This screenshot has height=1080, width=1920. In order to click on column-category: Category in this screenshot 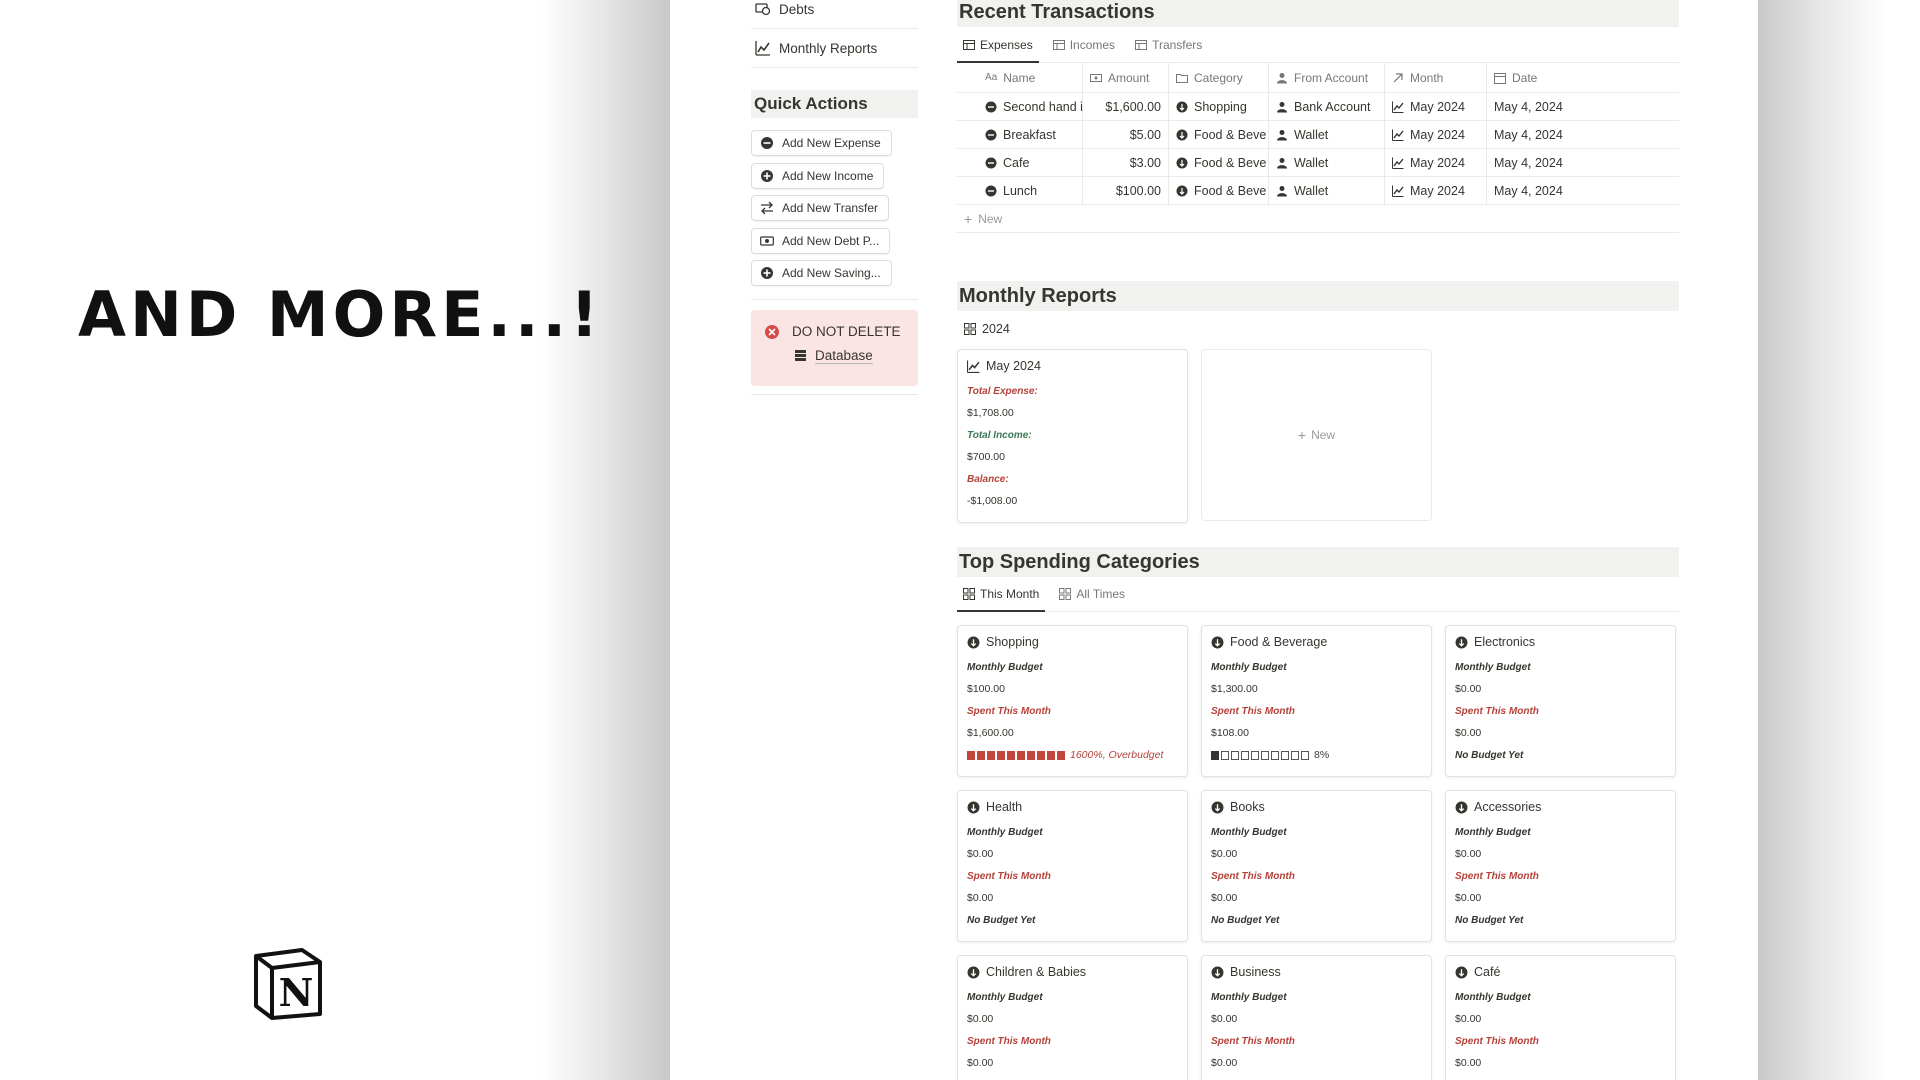, I will do `click(1219, 77)`.